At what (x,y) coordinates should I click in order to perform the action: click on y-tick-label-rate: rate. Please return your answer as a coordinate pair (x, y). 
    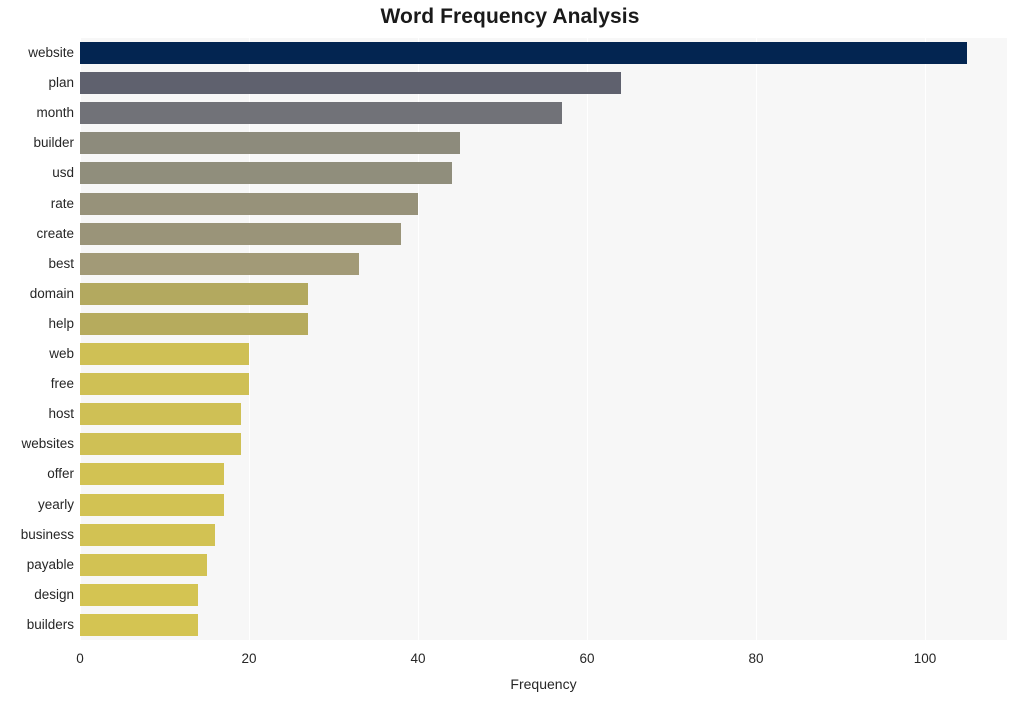
    Looking at the image, I should click on (62, 203).